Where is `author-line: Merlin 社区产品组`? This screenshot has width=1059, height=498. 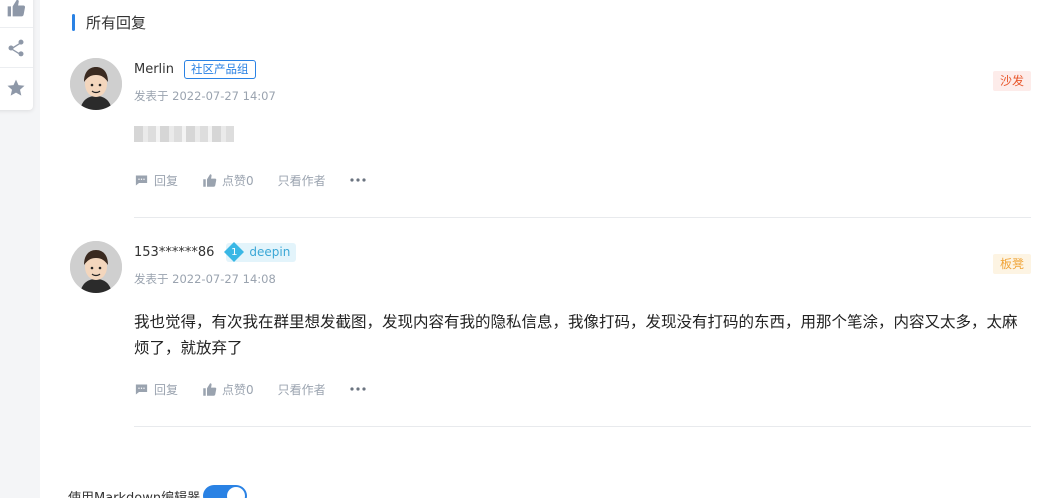
author-line: Merlin 社区产品组 is located at coordinates (195, 69).